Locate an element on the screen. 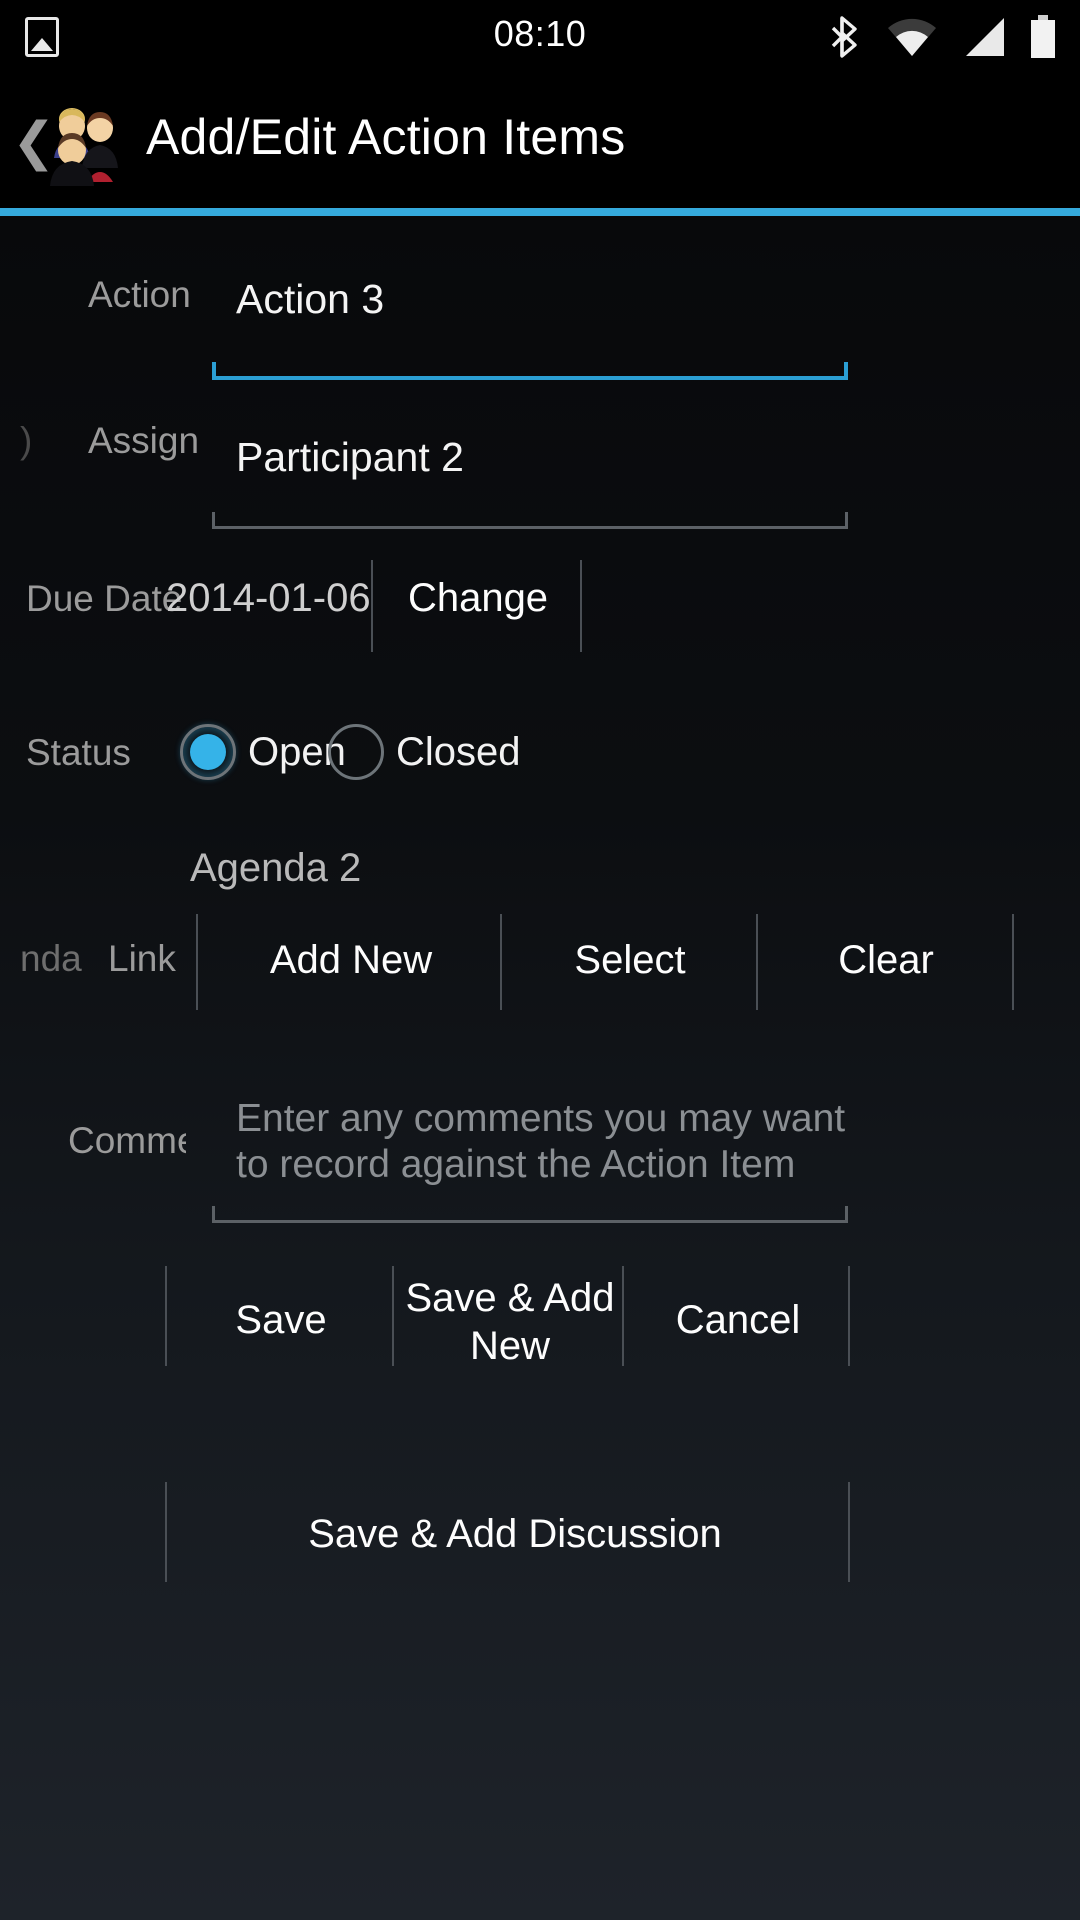 The width and height of the screenshot is (1080, 1920). agenda-select-button: Select is located at coordinates (630, 960).